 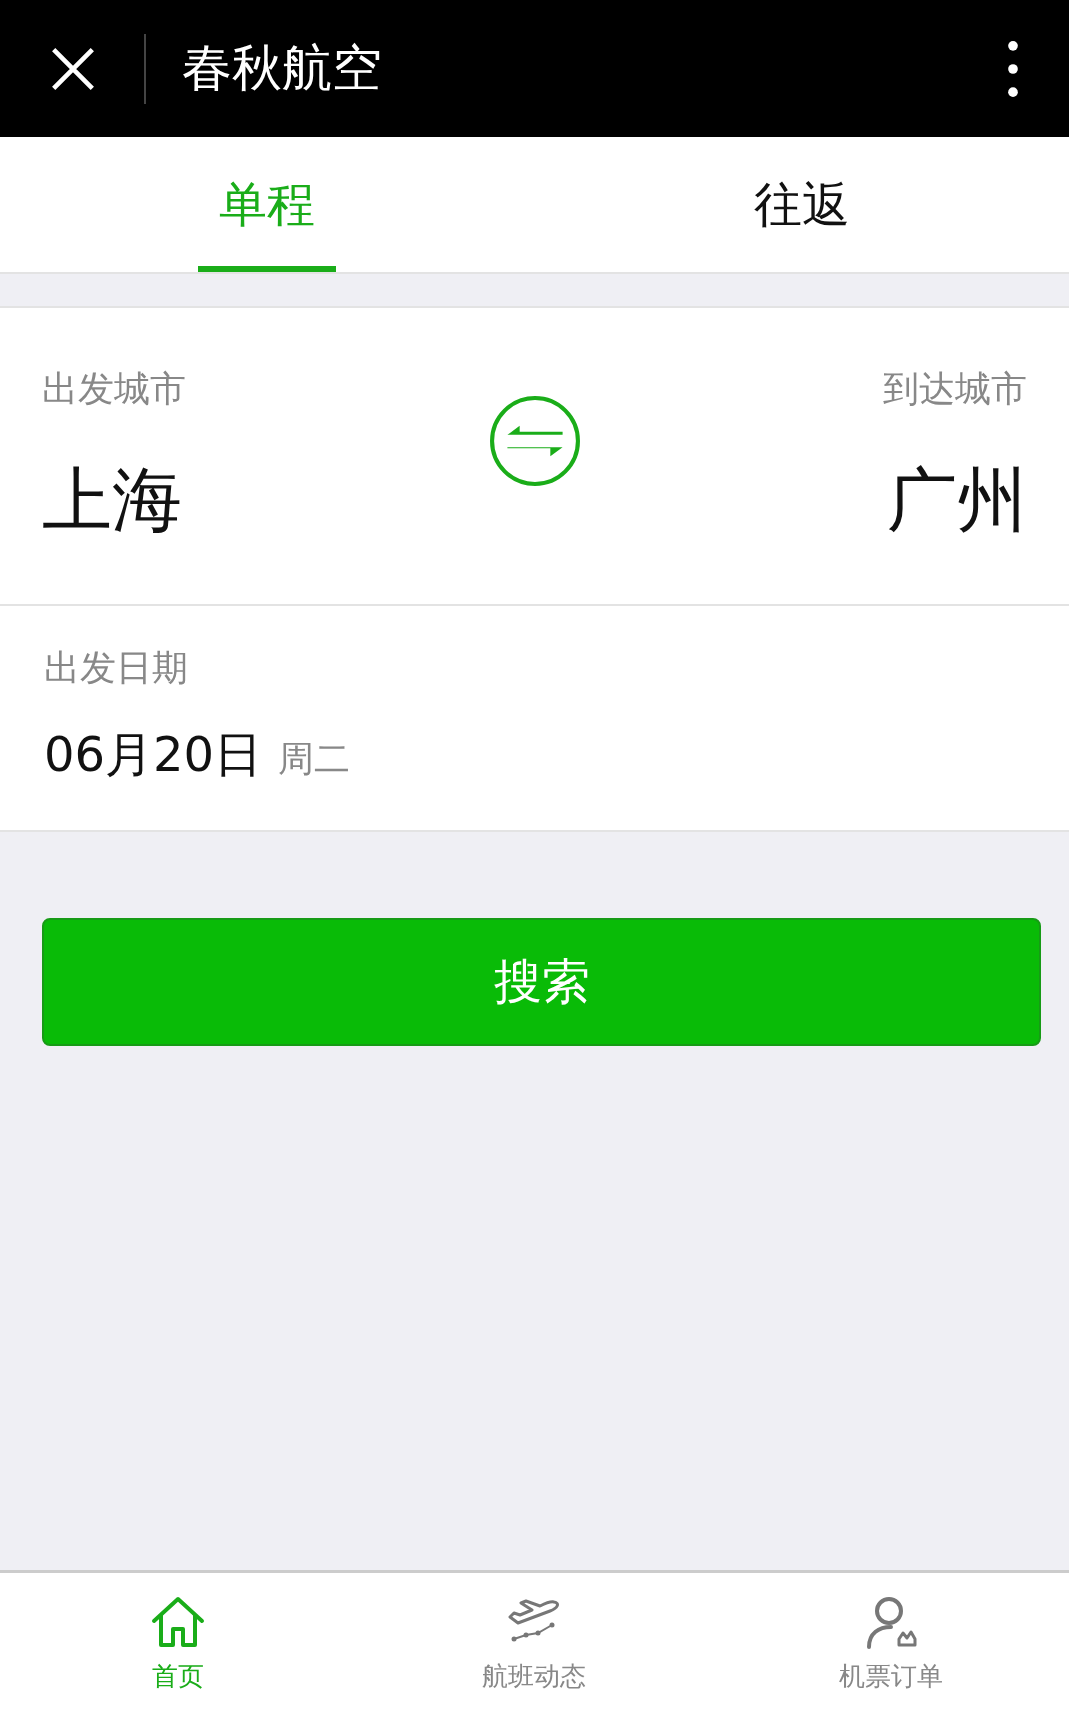 I want to click on nav-item: 首页, so click(x=178, y=1643).